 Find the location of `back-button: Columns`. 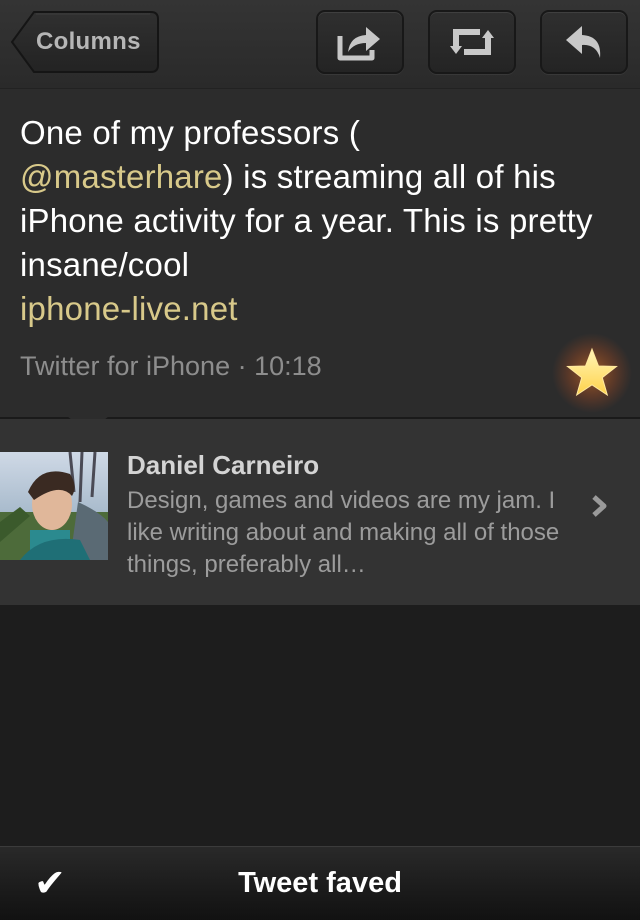

back-button: Columns is located at coordinates (85, 42).